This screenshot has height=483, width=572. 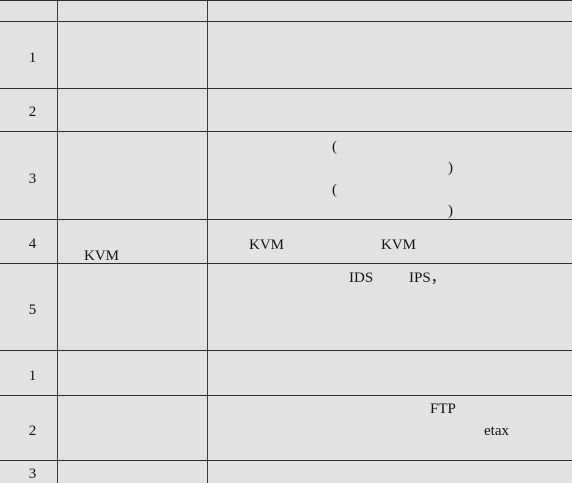 I want to click on row5-desc-ips: IPS，, so click(x=427, y=278).